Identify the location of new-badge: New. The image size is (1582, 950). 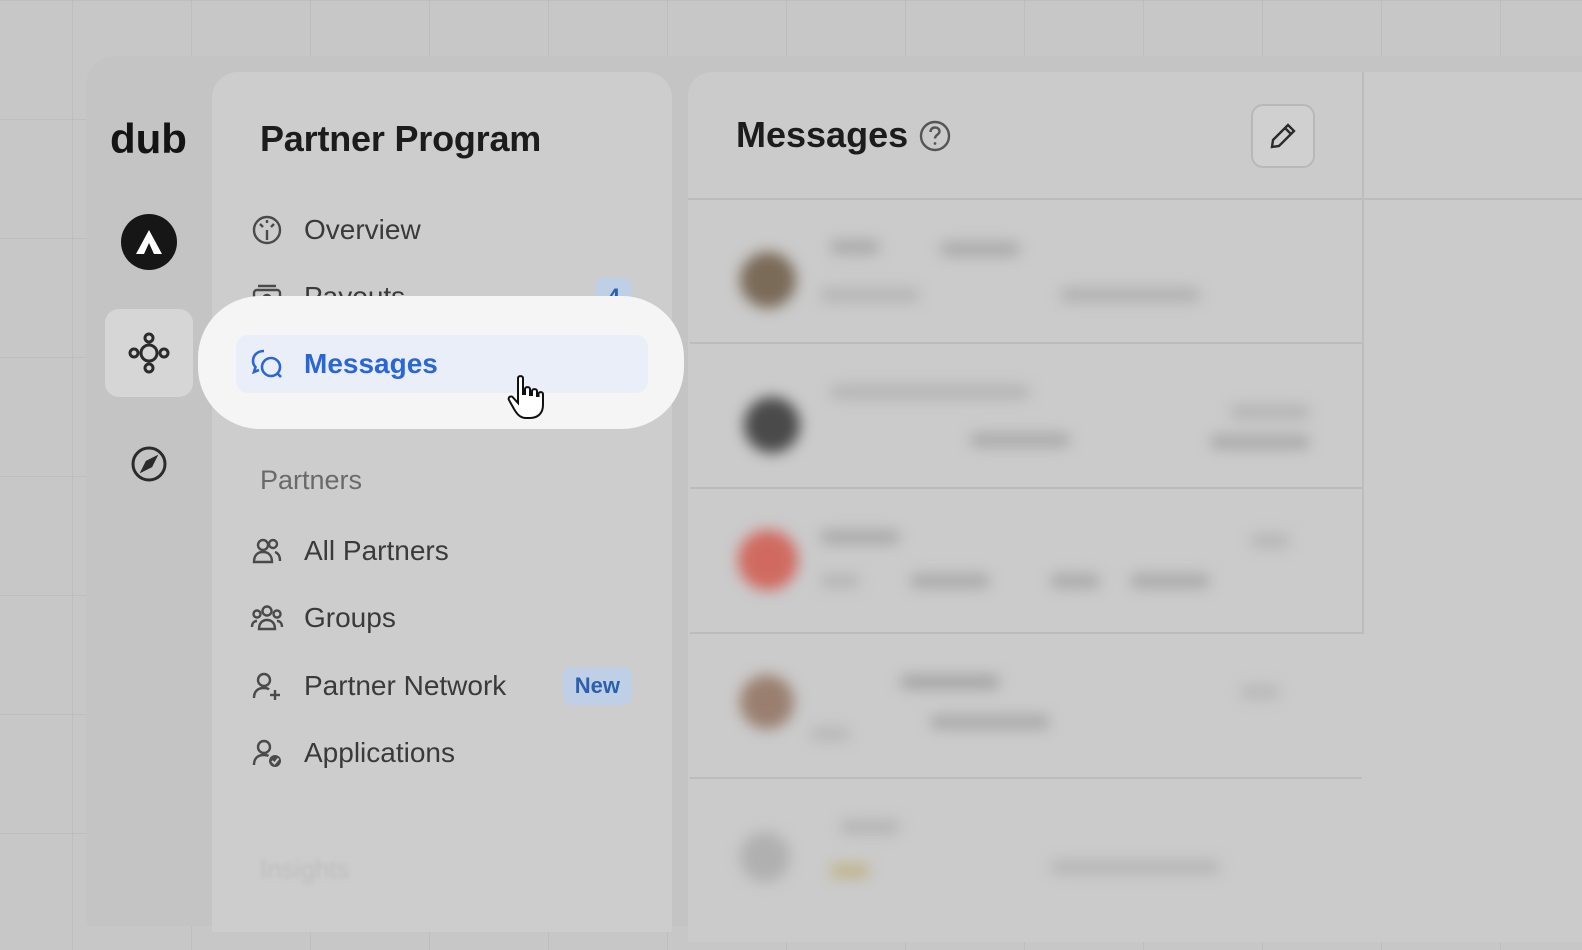
(597, 686).